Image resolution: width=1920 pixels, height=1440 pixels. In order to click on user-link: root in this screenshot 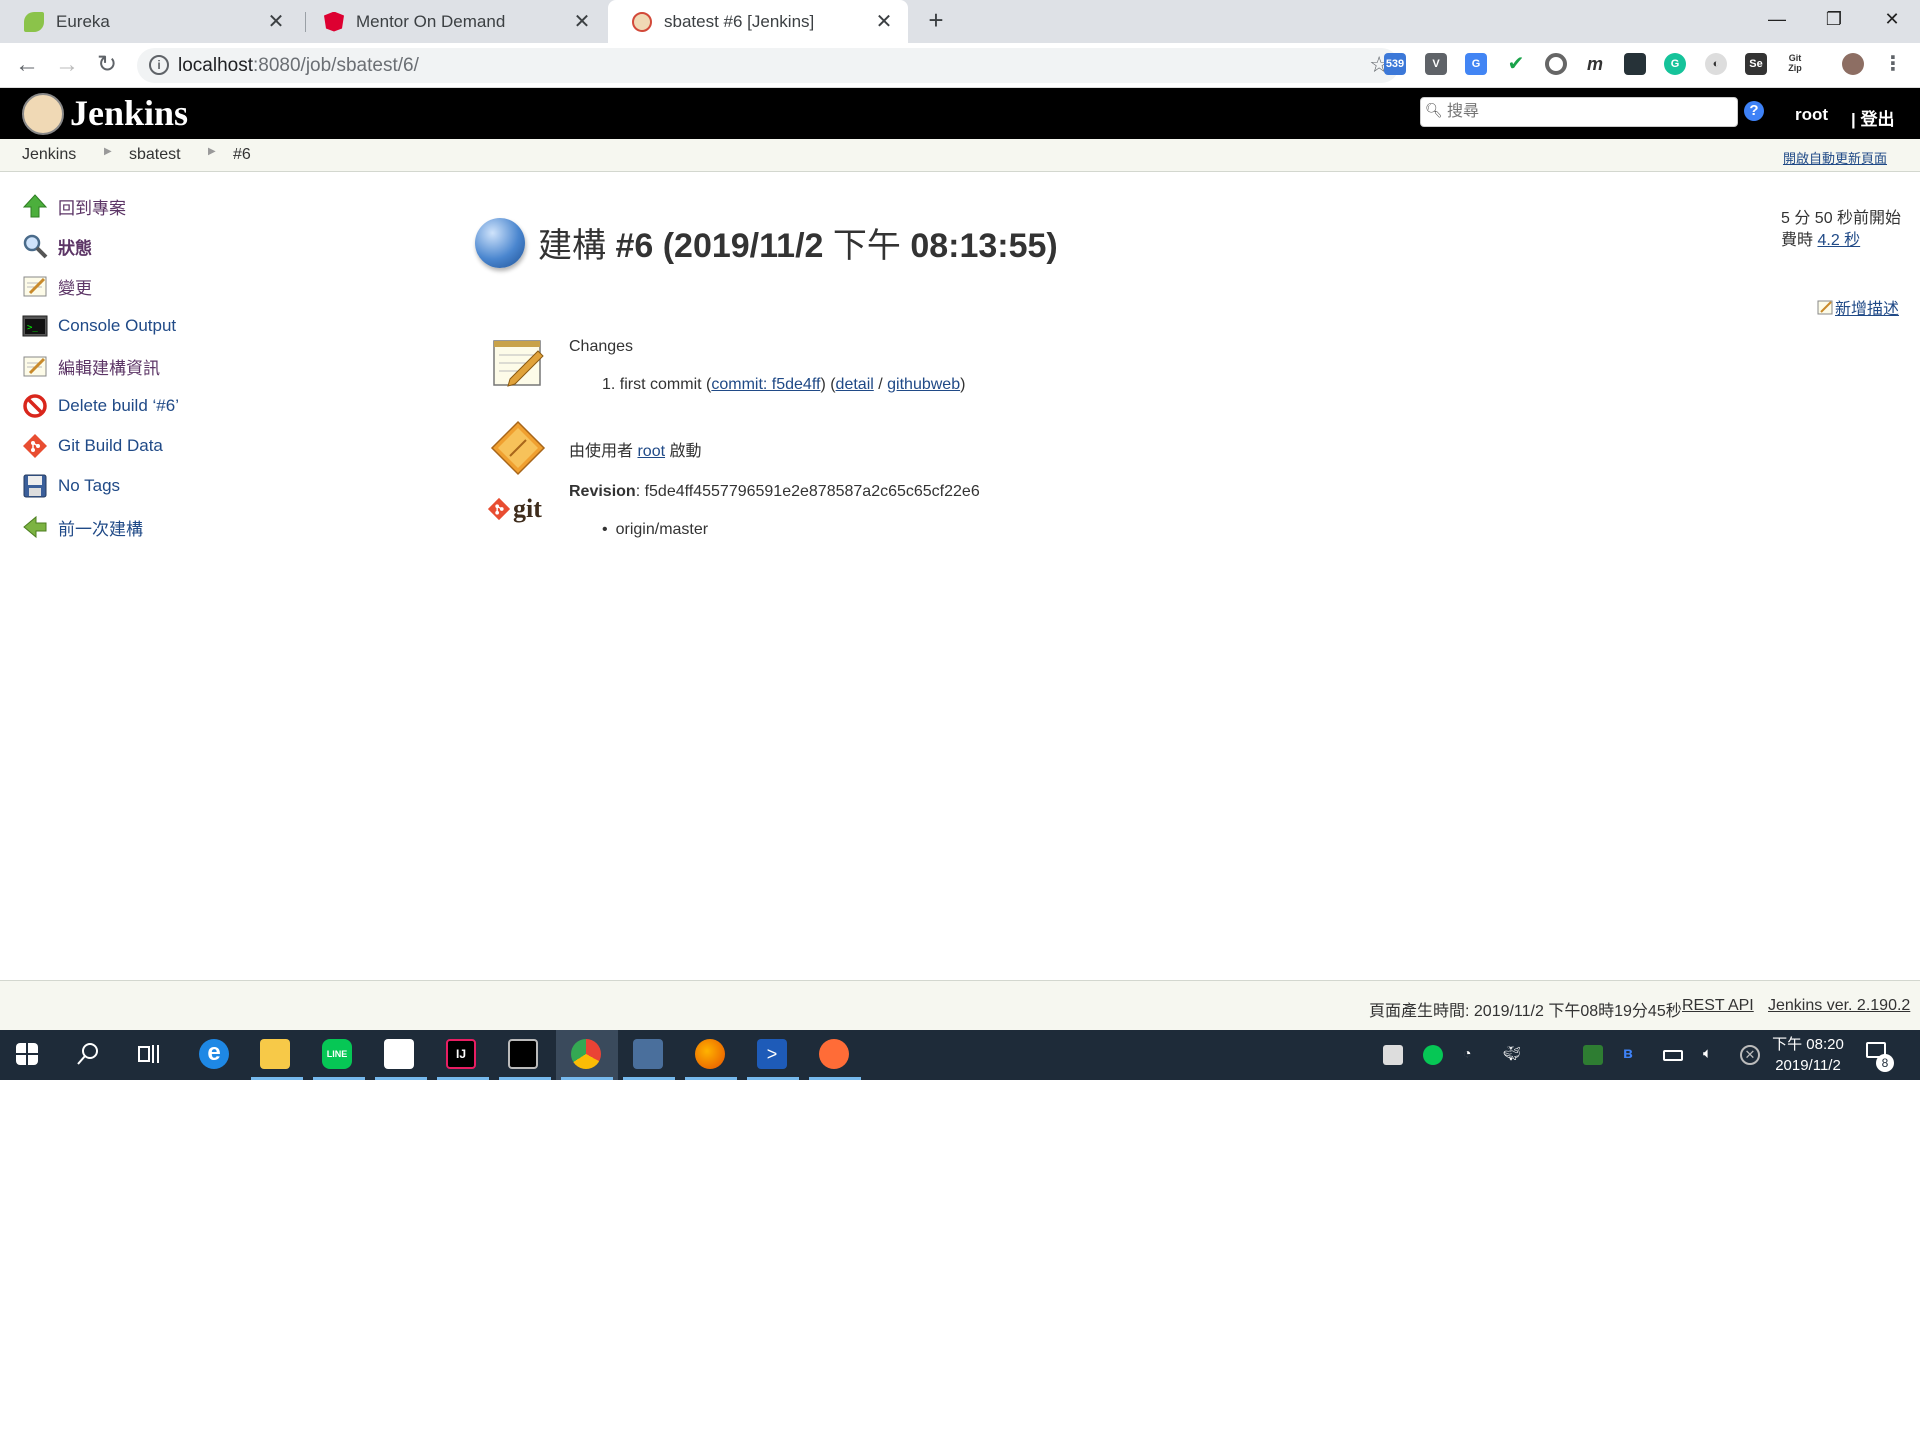, I will do `click(1811, 115)`.